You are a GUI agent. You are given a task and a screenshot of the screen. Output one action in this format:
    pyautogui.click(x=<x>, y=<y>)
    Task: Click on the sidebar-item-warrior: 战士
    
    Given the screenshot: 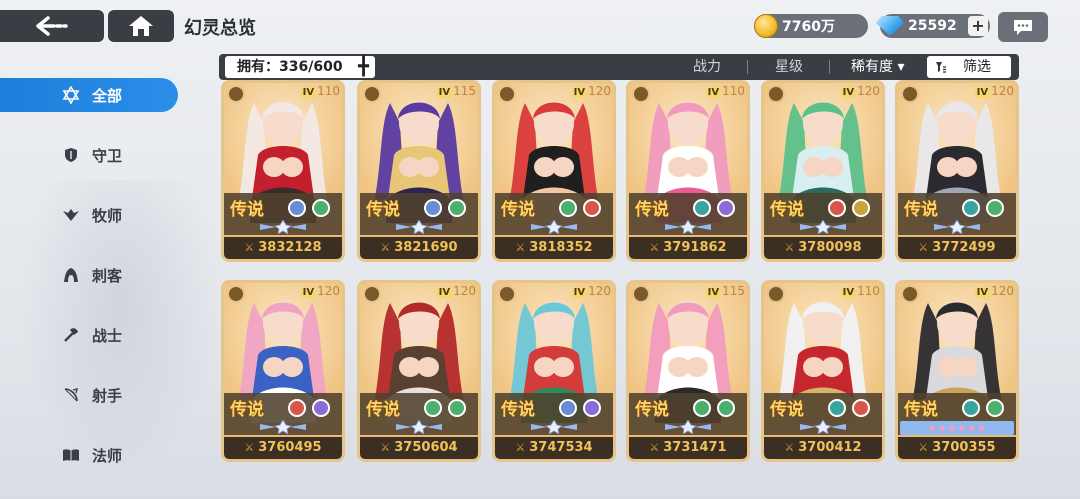 What is the action you would take?
    pyautogui.click(x=89, y=335)
    